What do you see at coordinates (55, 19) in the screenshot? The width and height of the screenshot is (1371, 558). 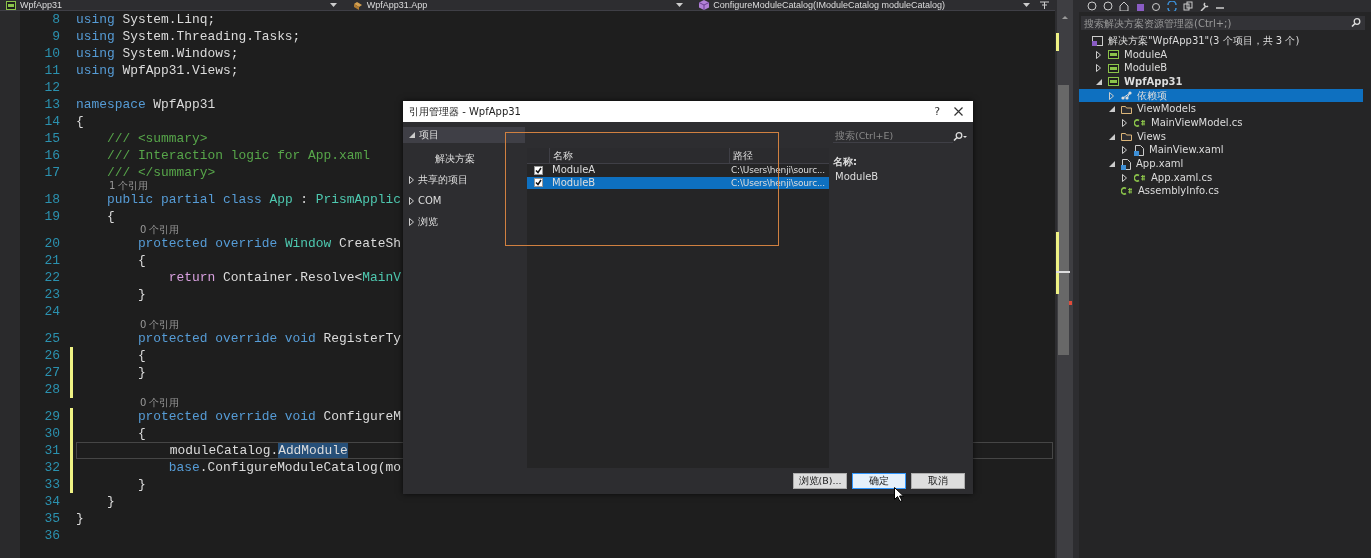 I see `line-number: 8` at bounding box center [55, 19].